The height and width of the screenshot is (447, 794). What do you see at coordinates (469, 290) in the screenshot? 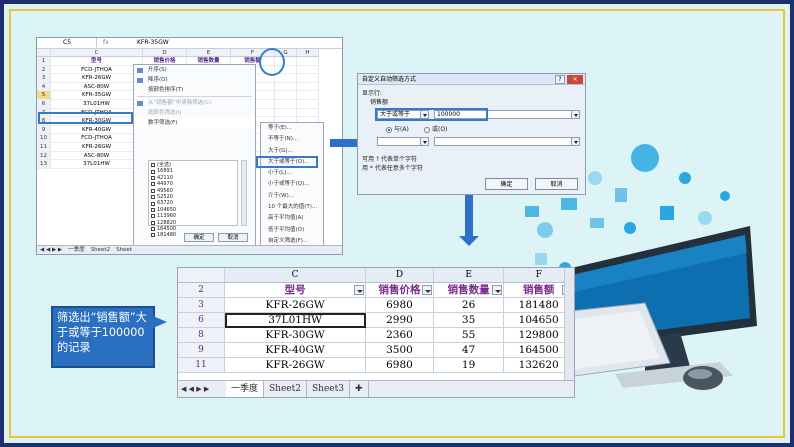
I see `header-cell: 销售数量` at bounding box center [469, 290].